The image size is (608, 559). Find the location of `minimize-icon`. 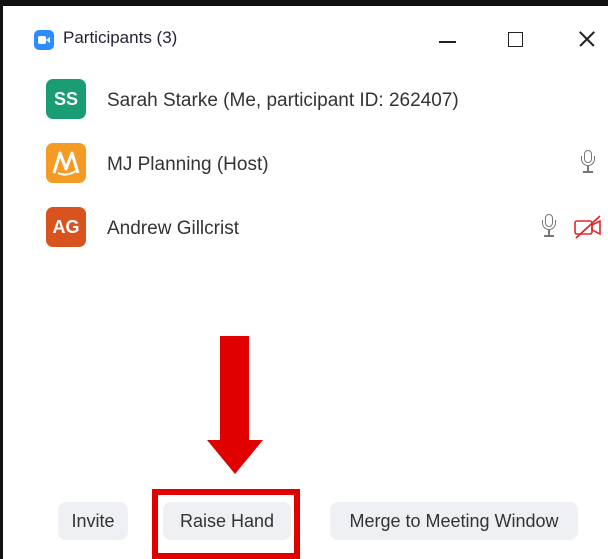

minimize-icon is located at coordinates (447, 40).